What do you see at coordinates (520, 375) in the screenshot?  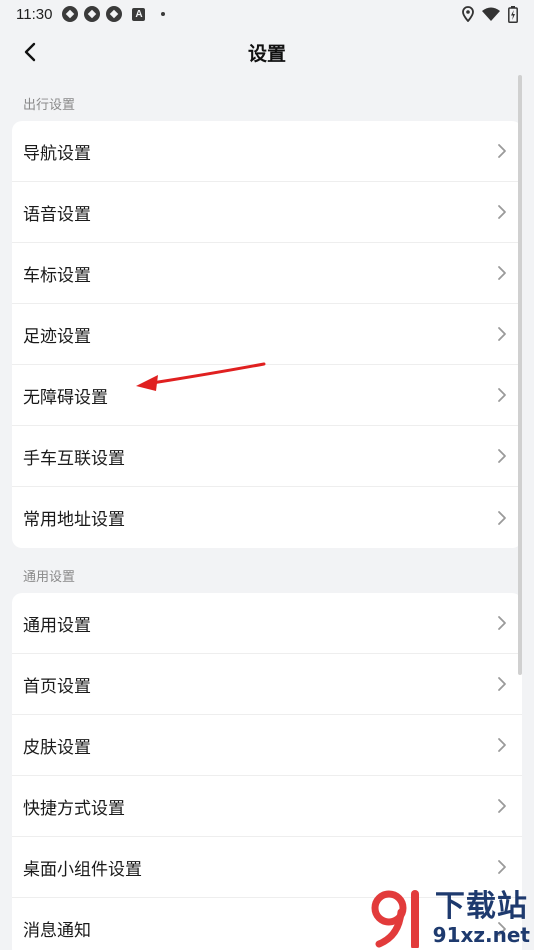 I see `scrollbar` at bounding box center [520, 375].